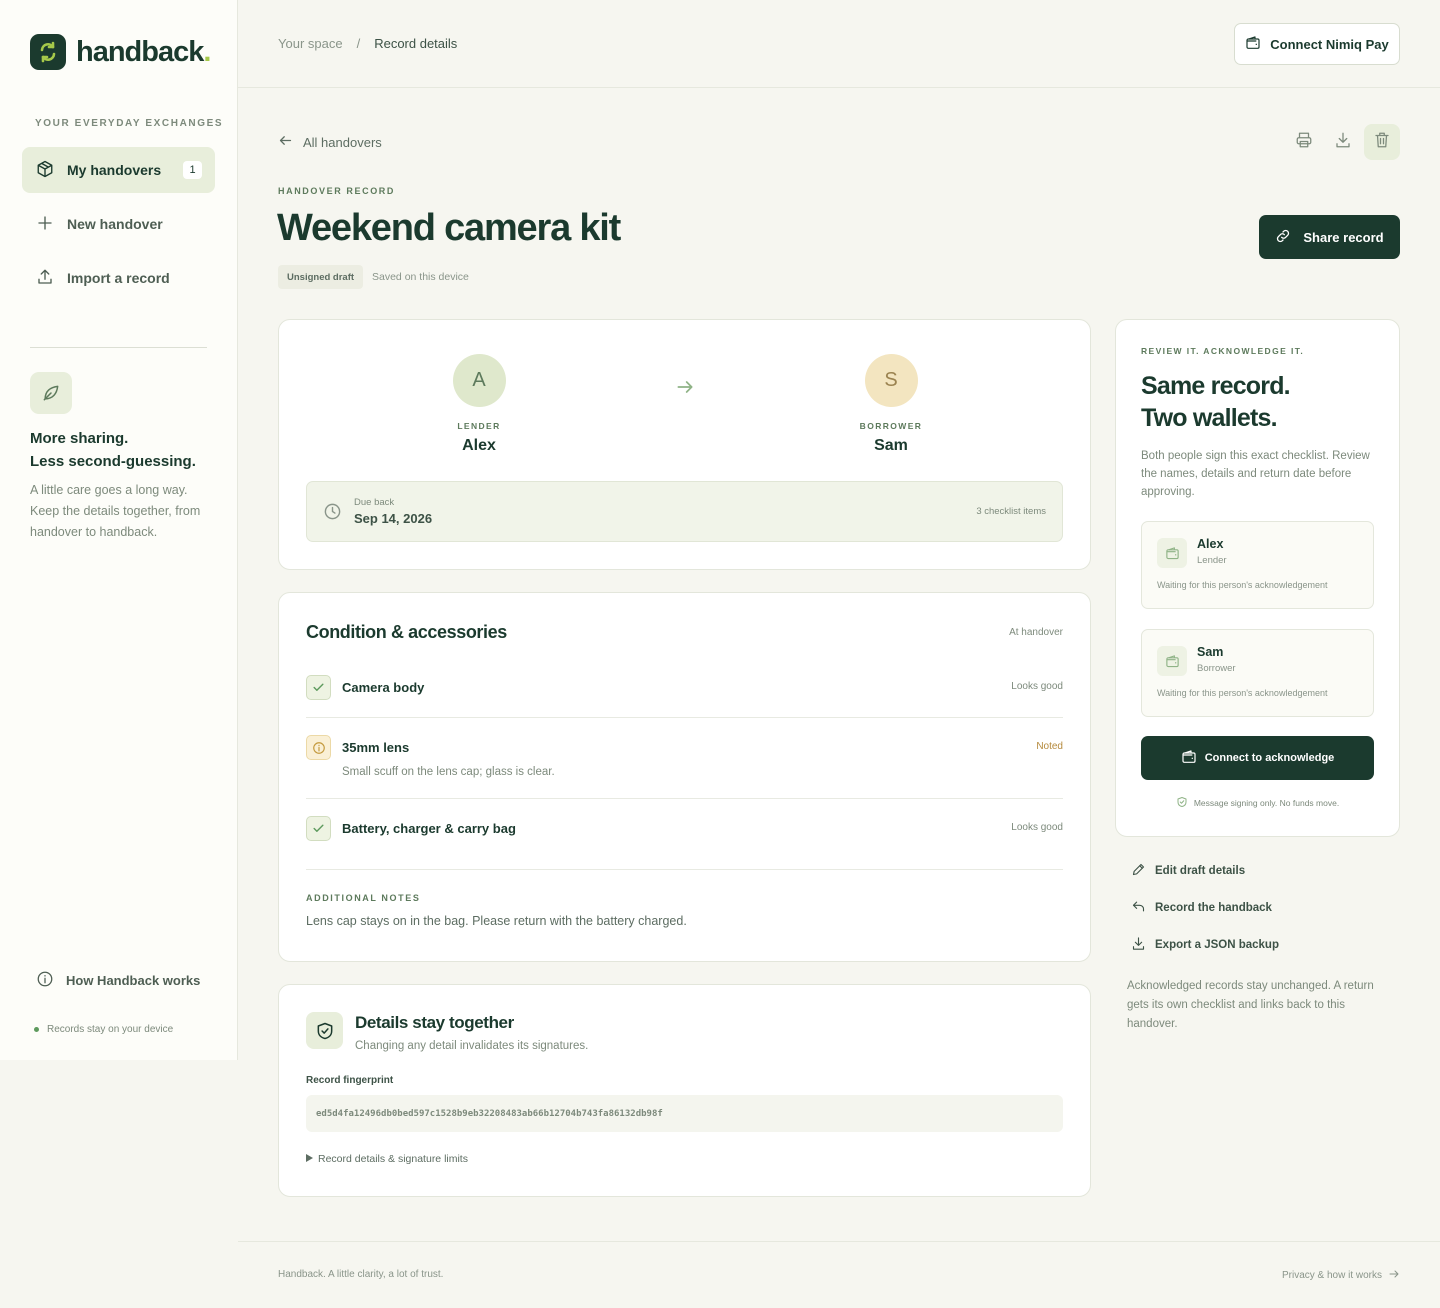  I want to click on review-eyebrow: REVIEW IT. ACKNOWLEDGE IT., so click(1223, 351).